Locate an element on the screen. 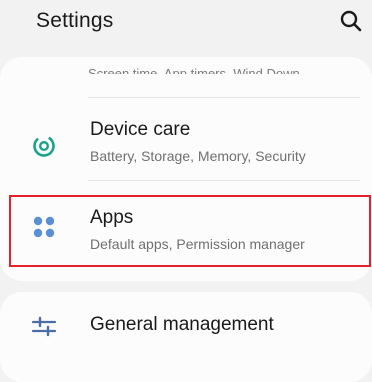  apps-grid-icon is located at coordinates (44, 227).